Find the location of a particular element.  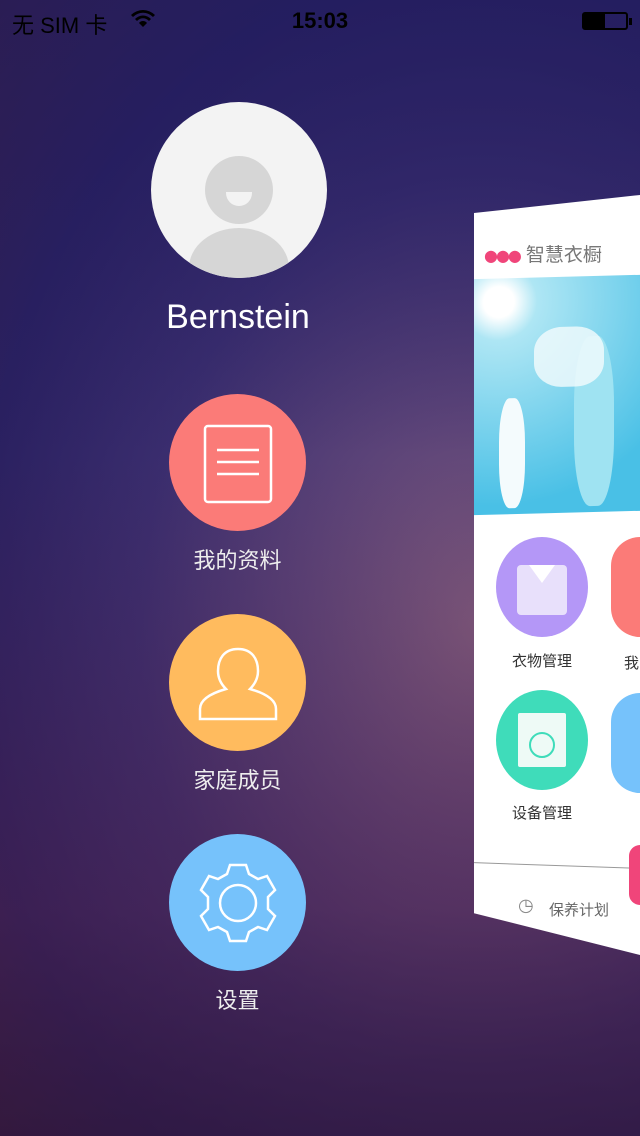

grid-label: 衣物管理 is located at coordinates (542, 661).